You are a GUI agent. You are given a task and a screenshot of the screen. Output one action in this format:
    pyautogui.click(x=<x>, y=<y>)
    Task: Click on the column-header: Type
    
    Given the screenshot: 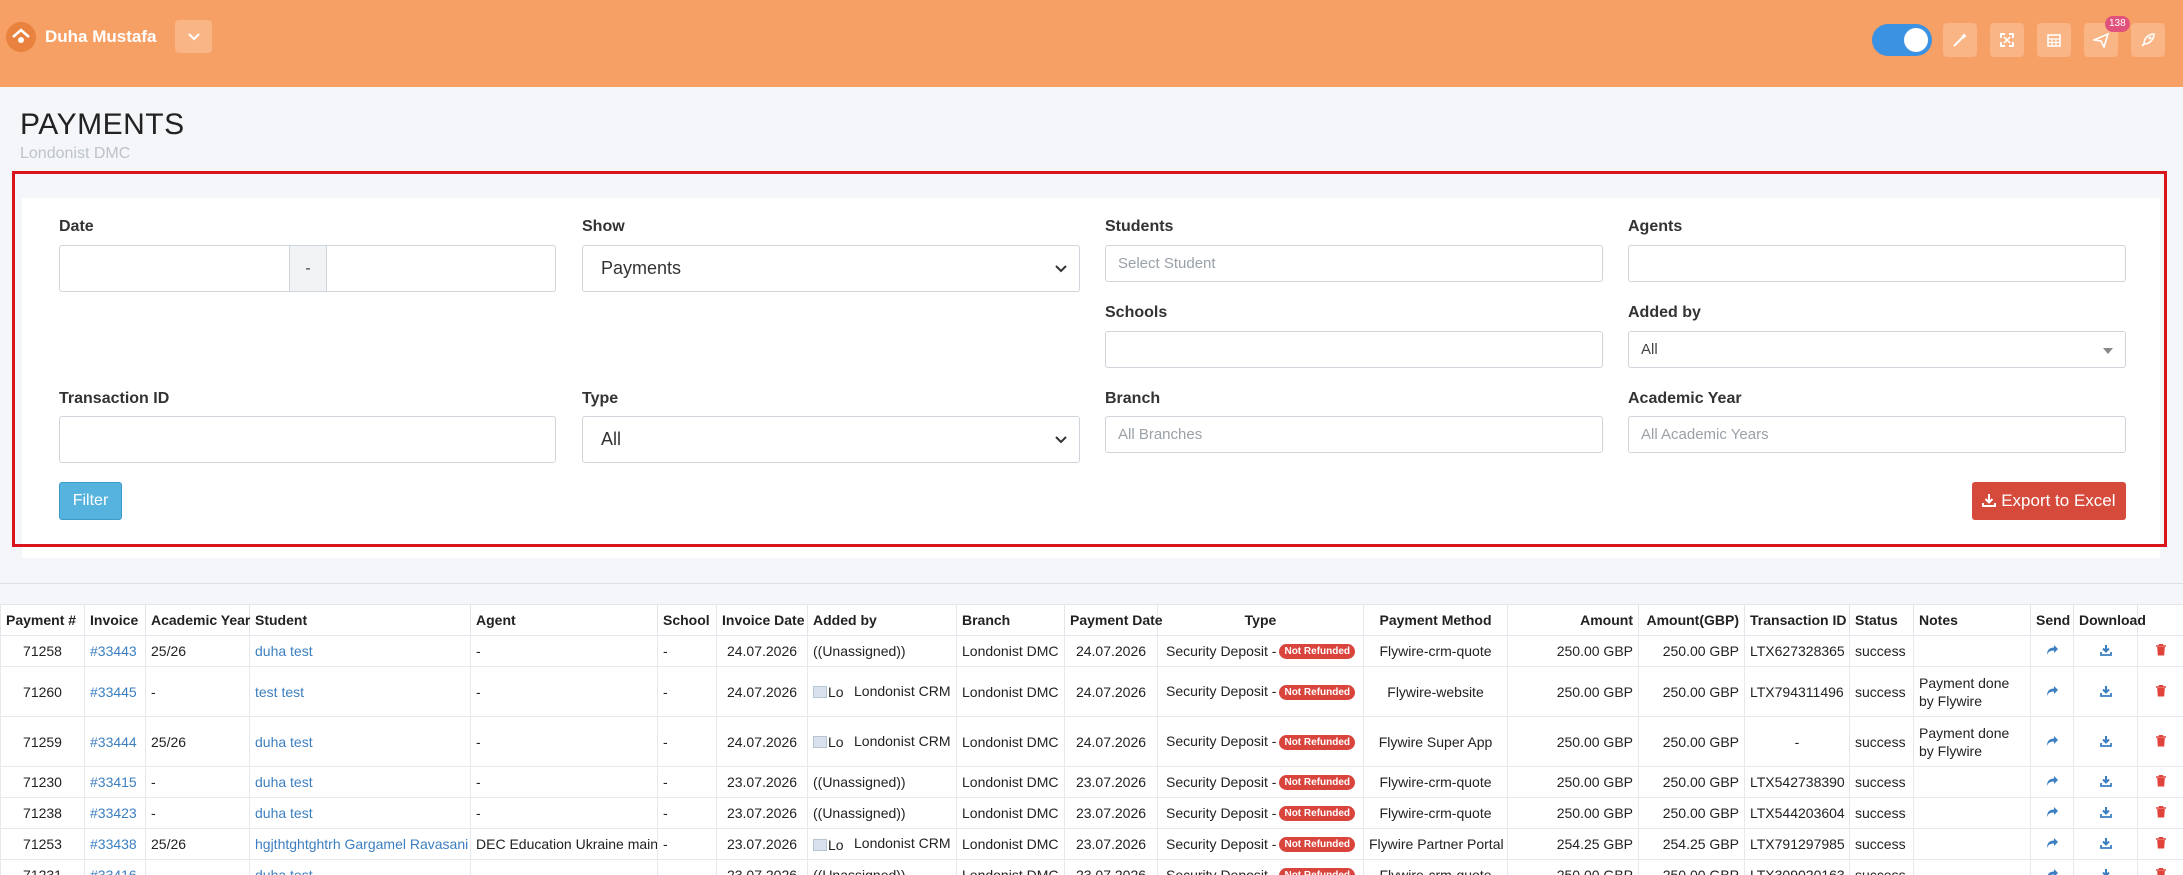 What is the action you would take?
    pyautogui.click(x=1260, y=620)
    